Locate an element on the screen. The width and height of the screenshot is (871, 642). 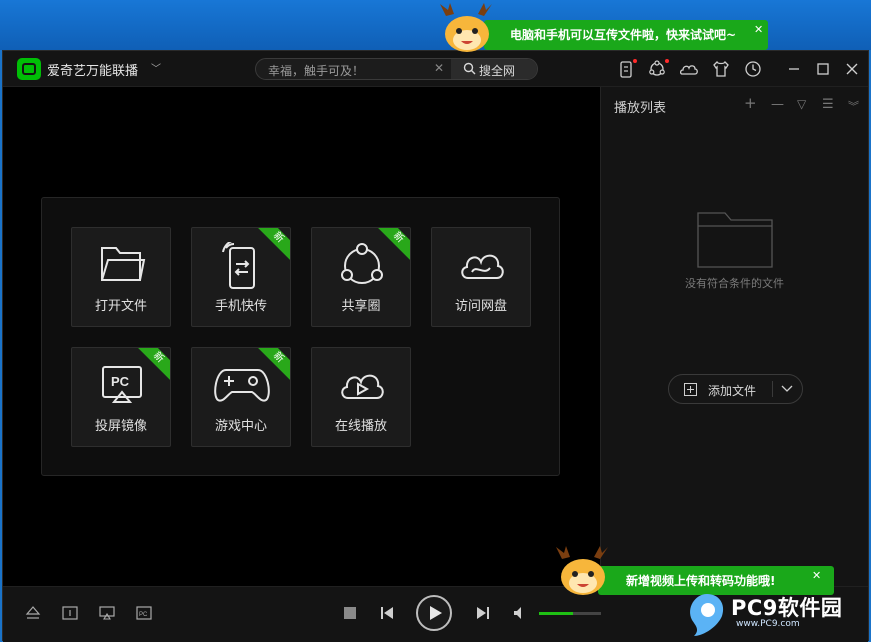
share-circle-icon is located at coordinates (362, 263).